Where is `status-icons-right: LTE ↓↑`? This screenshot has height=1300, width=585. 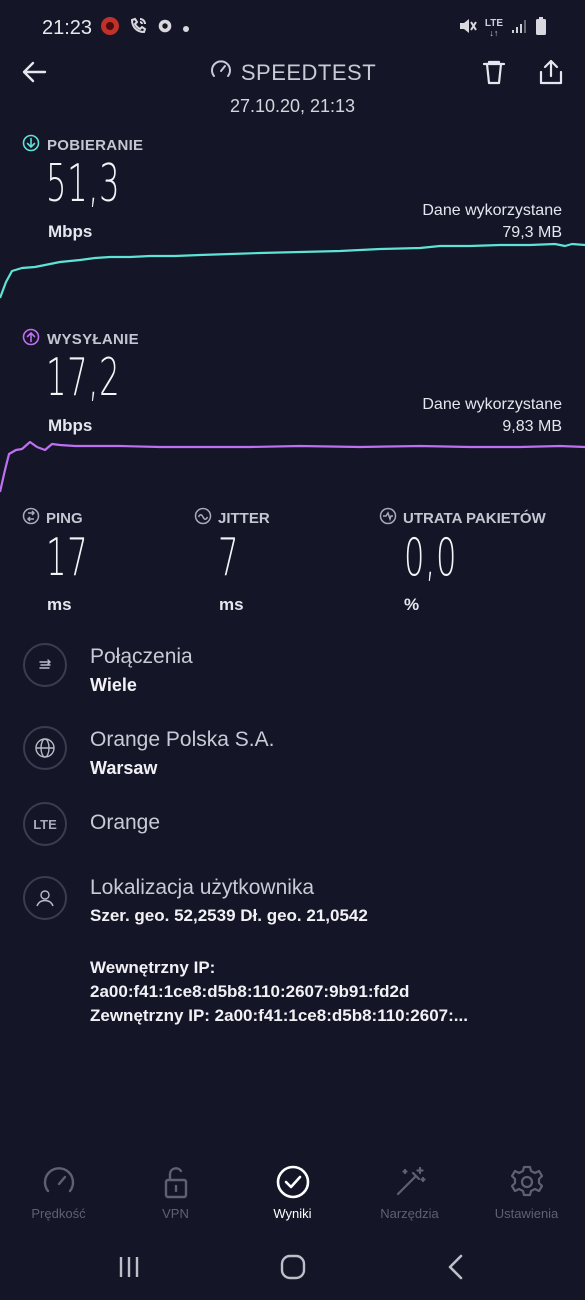 status-icons-right: LTE ↓↑ is located at coordinates (502, 28).